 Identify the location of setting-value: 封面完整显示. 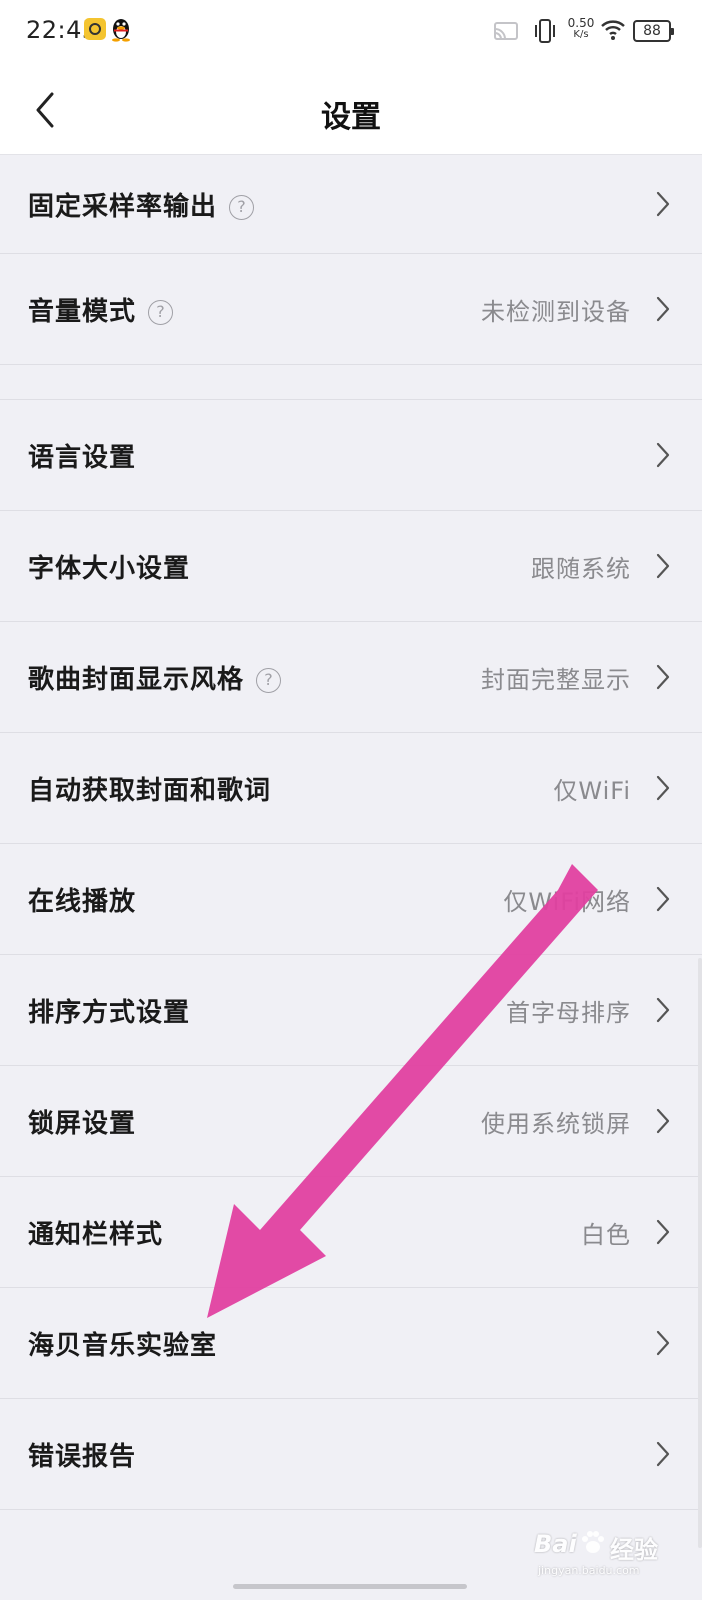
(556, 679).